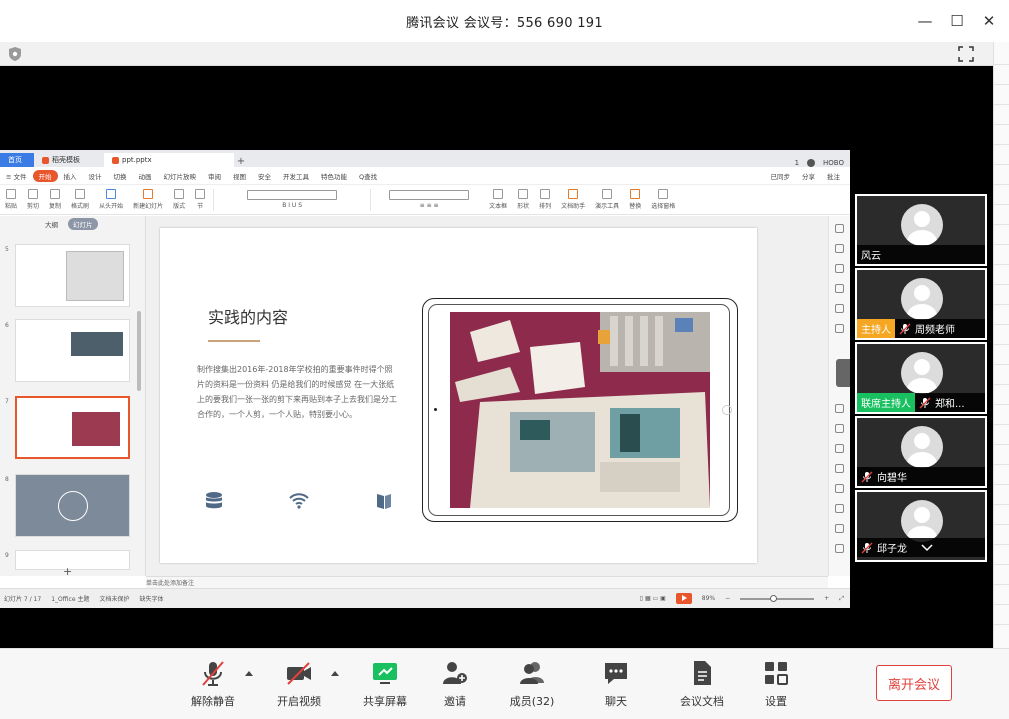 This screenshot has height=719, width=1009. Describe the element at coordinates (145, 176) in the screenshot. I see `menu-animation: 动画` at that location.